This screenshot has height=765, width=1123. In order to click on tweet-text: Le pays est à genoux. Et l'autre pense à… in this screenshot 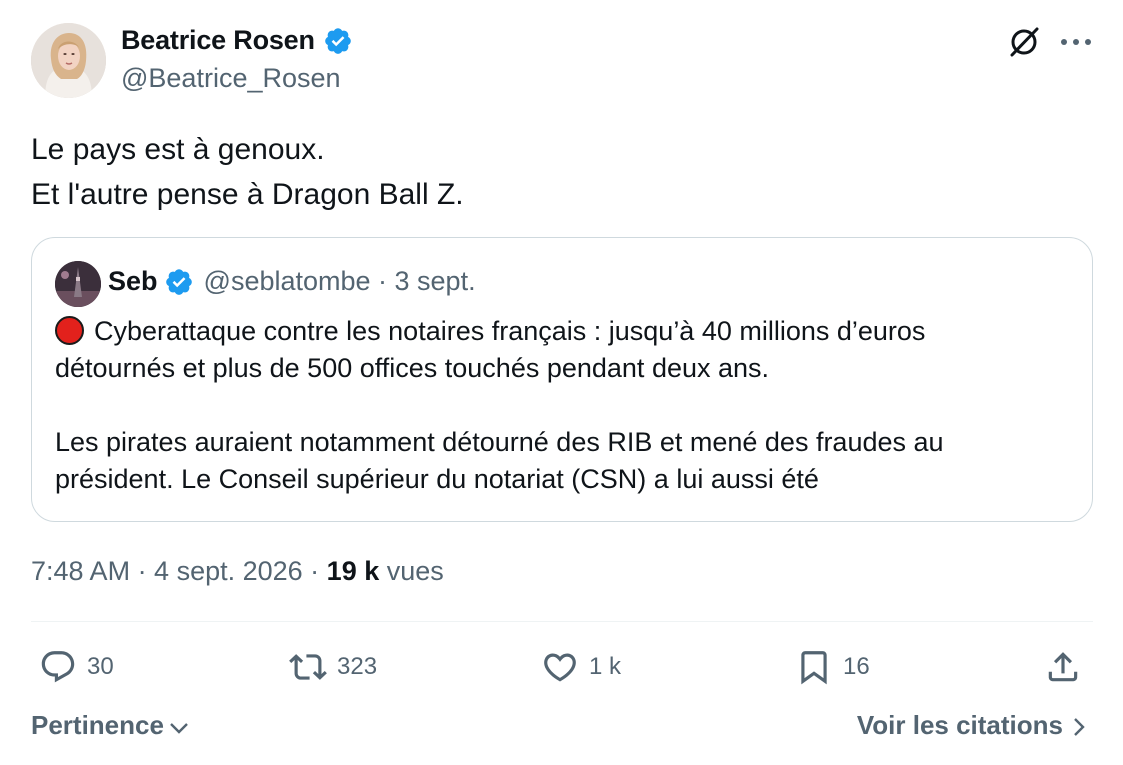, I will do `click(561, 172)`.